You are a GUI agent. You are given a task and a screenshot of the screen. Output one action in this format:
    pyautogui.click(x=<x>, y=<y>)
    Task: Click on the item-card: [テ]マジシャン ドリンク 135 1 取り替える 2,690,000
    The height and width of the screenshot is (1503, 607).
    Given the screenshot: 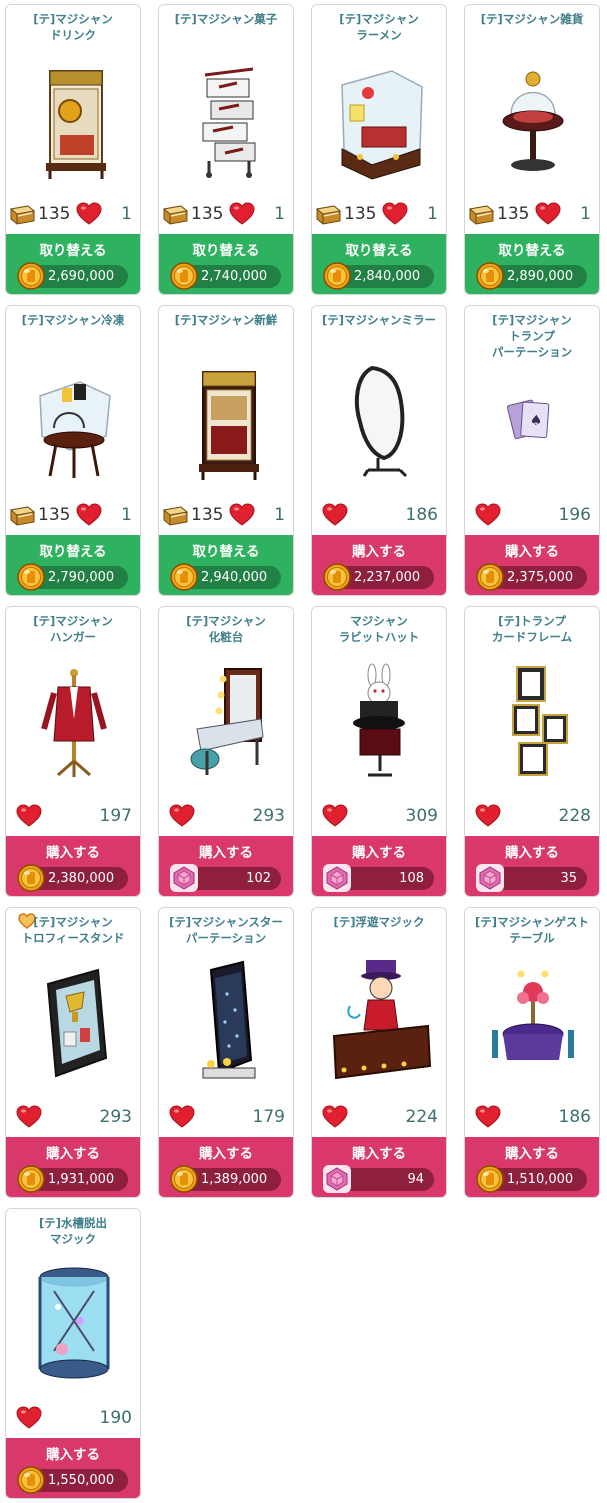 What is the action you would take?
    pyautogui.click(x=73, y=149)
    